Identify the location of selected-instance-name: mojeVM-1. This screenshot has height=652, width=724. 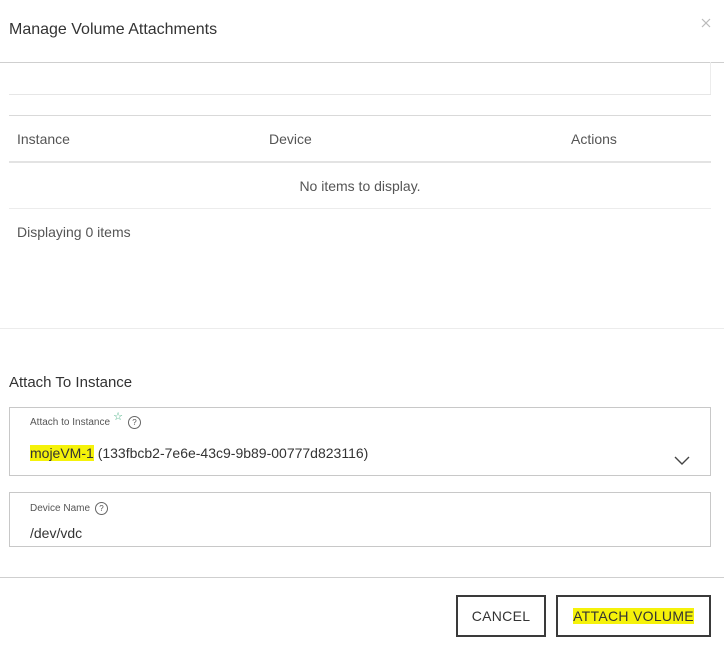
(62, 453).